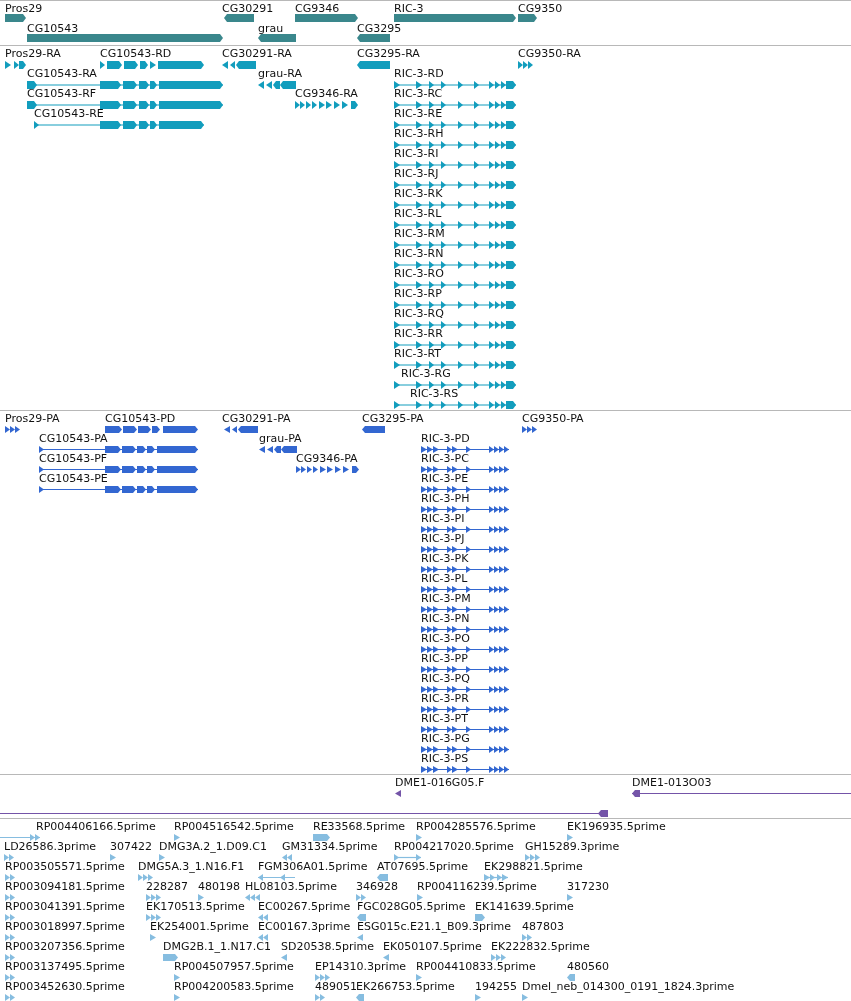 This screenshot has height=1001, width=851. I want to click on feature-label: RP004406166.5prime, so click(96, 826).